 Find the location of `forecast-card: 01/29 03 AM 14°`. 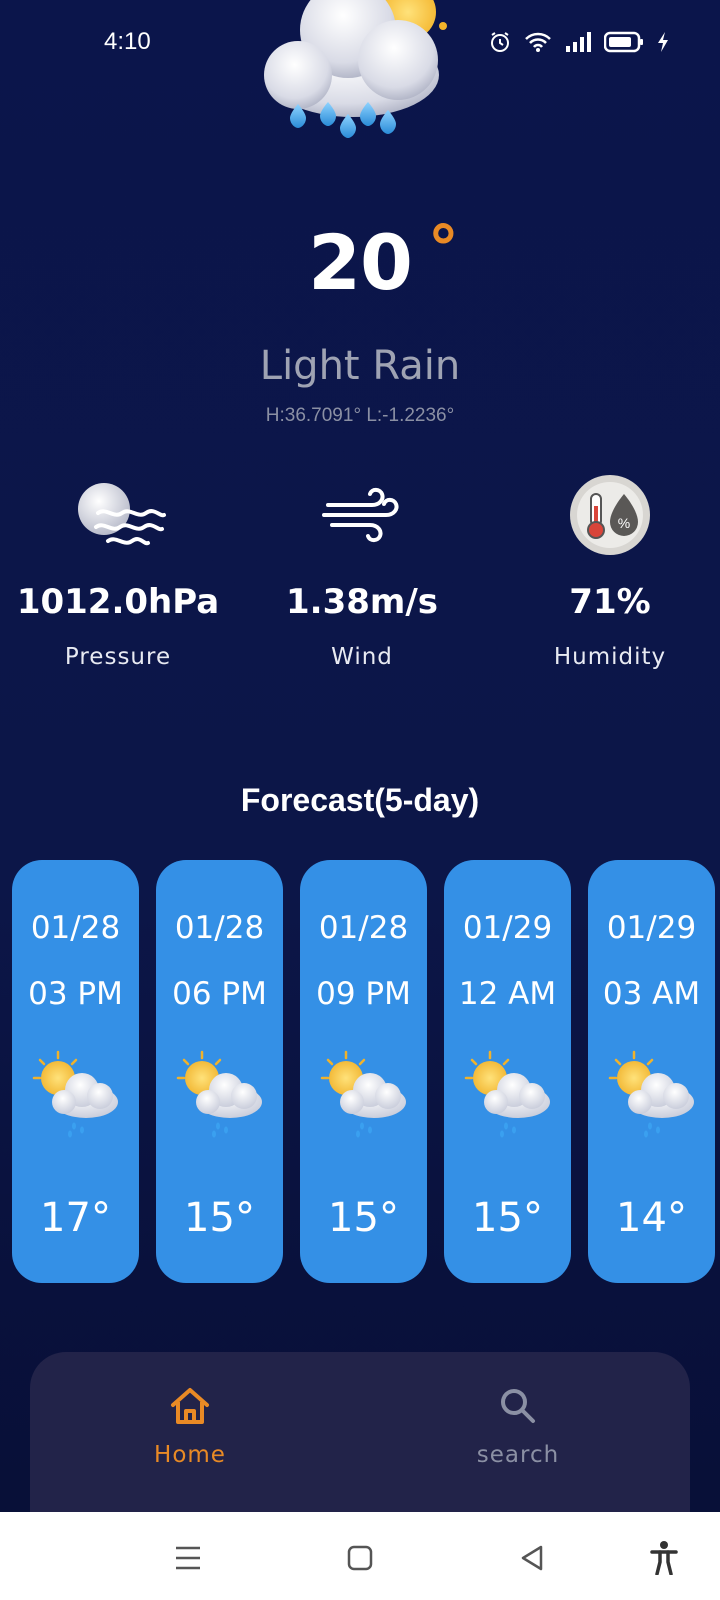

forecast-card: 01/29 03 AM 14° is located at coordinates (651, 1071).